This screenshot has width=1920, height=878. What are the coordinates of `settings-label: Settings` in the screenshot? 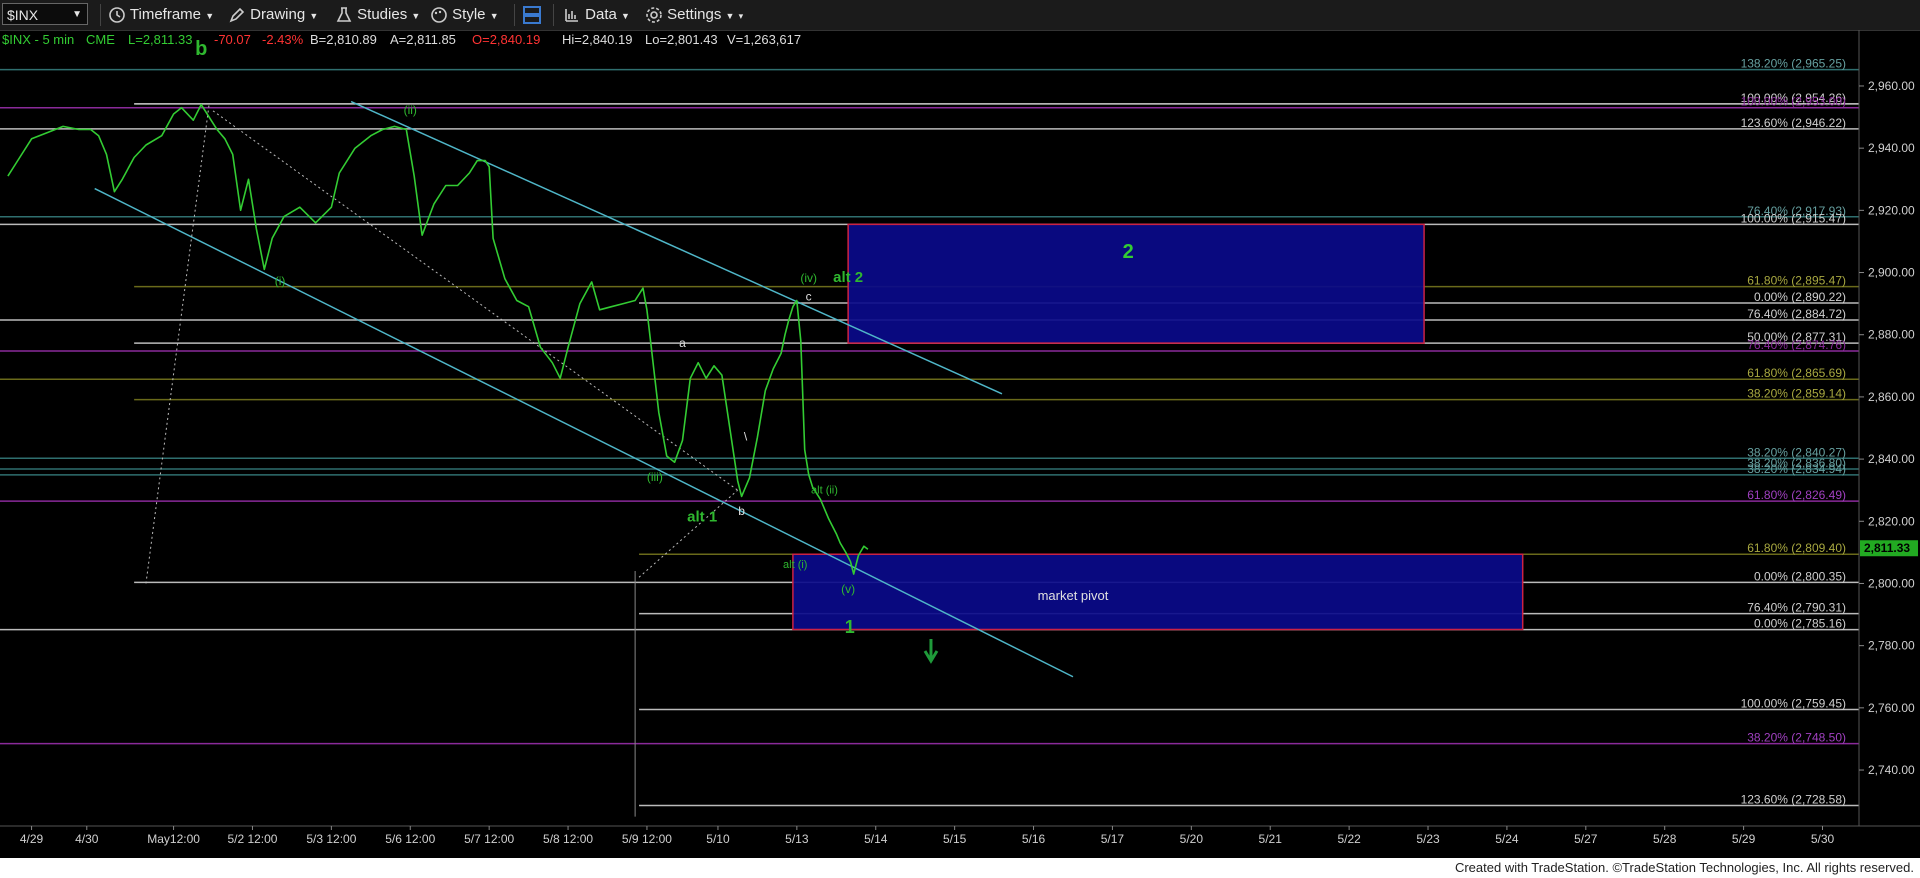 It's located at (694, 14).